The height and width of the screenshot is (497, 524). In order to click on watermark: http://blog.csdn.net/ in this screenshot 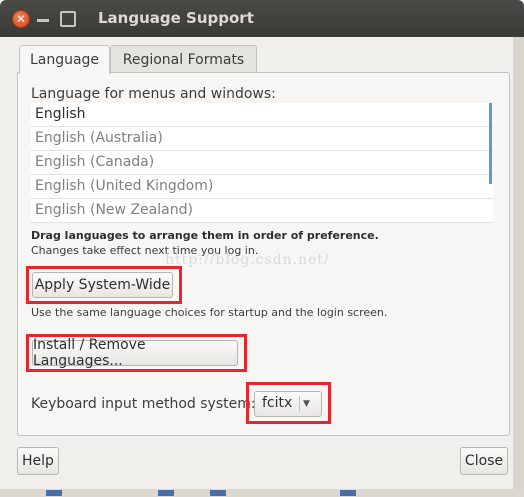, I will do `click(247, 260)`.